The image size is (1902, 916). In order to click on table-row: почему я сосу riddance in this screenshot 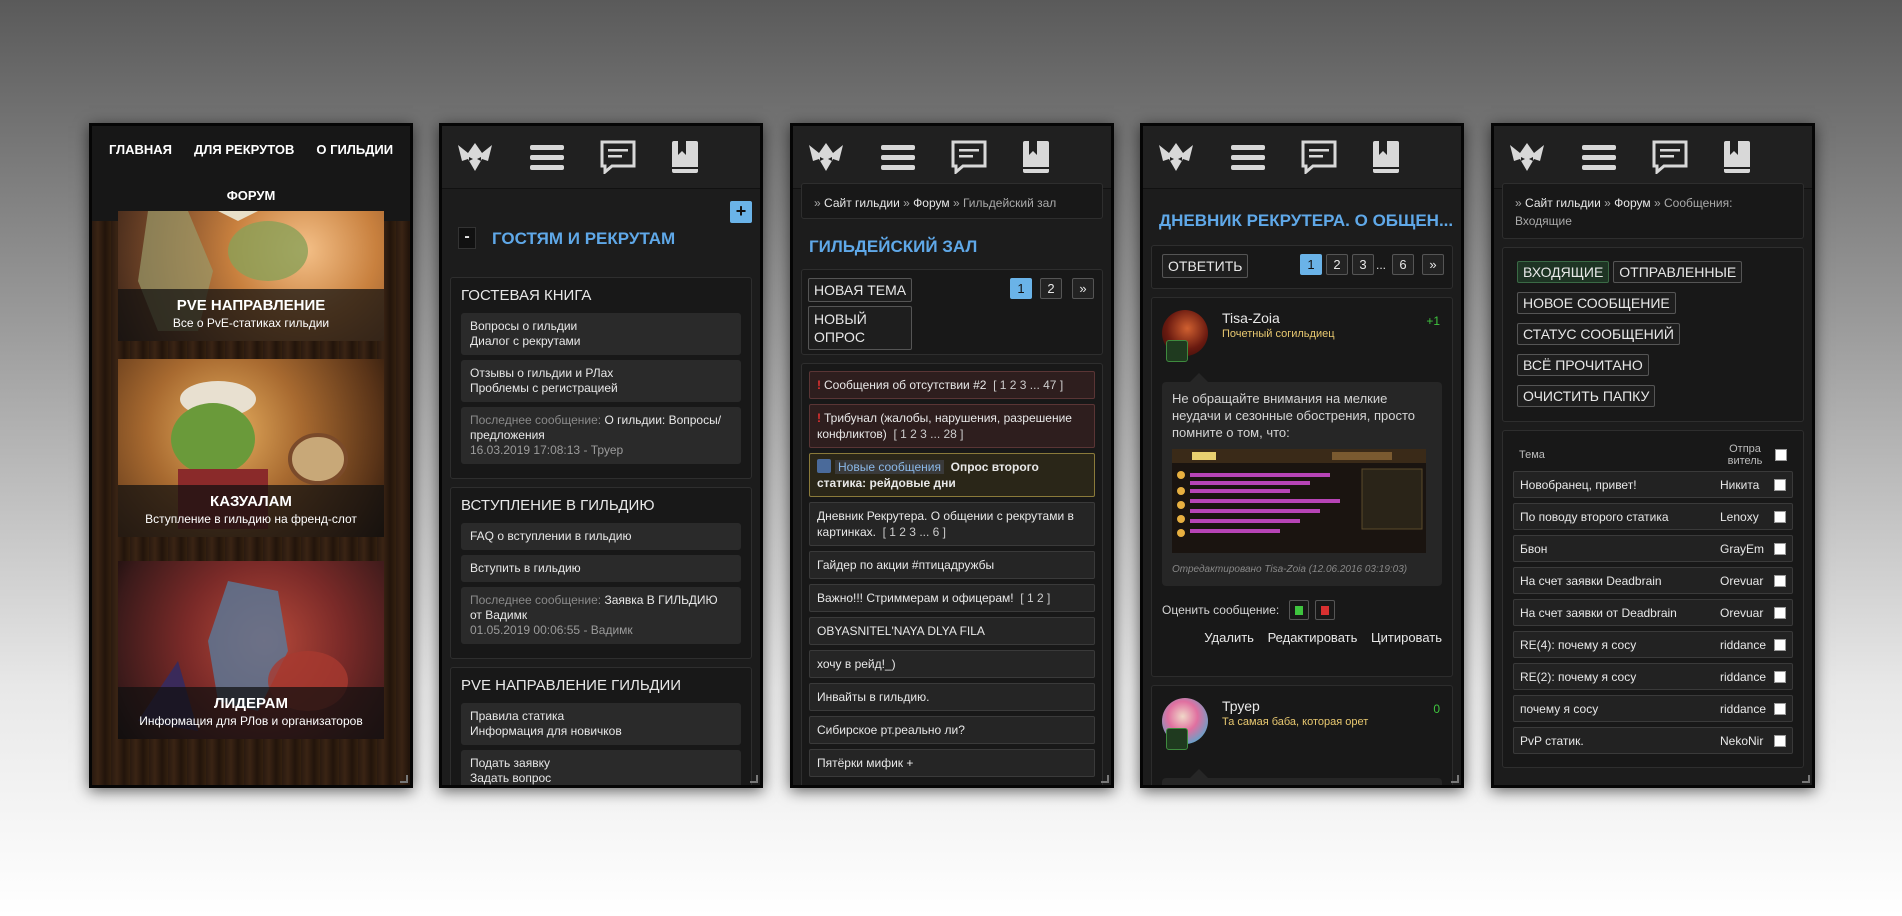, I will do `click(1653, 708)`.